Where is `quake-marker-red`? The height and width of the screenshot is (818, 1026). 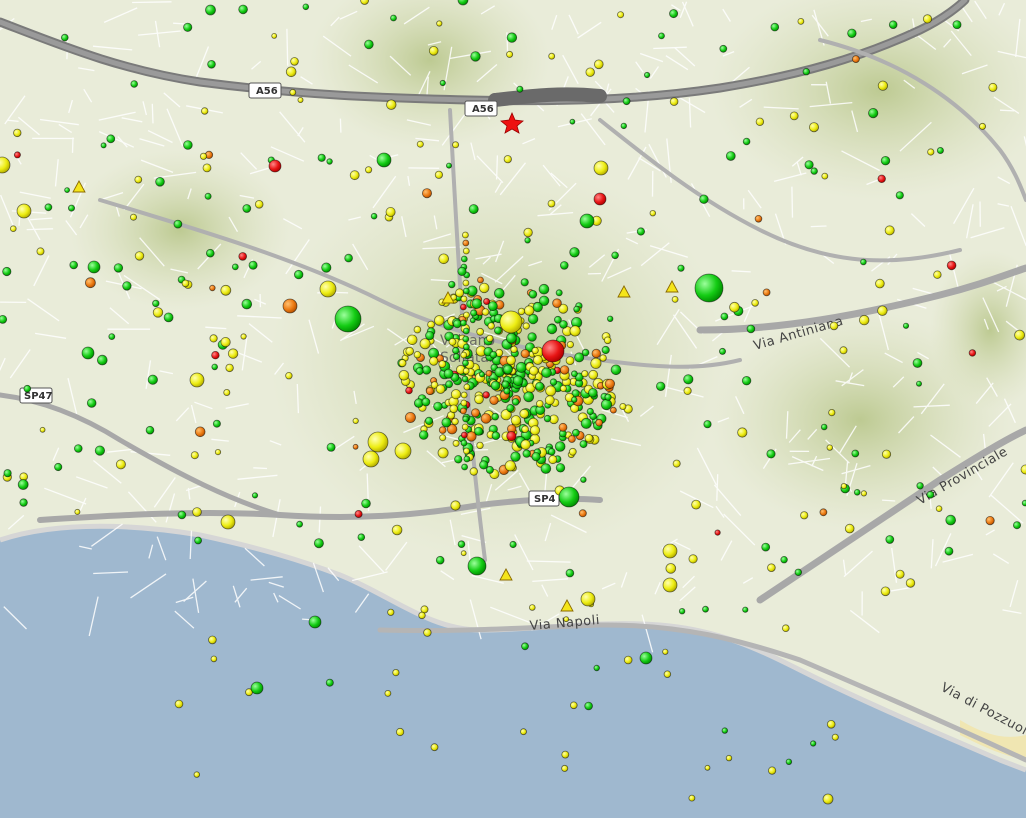
quake-marker-red is located at coordinates (215, 355).